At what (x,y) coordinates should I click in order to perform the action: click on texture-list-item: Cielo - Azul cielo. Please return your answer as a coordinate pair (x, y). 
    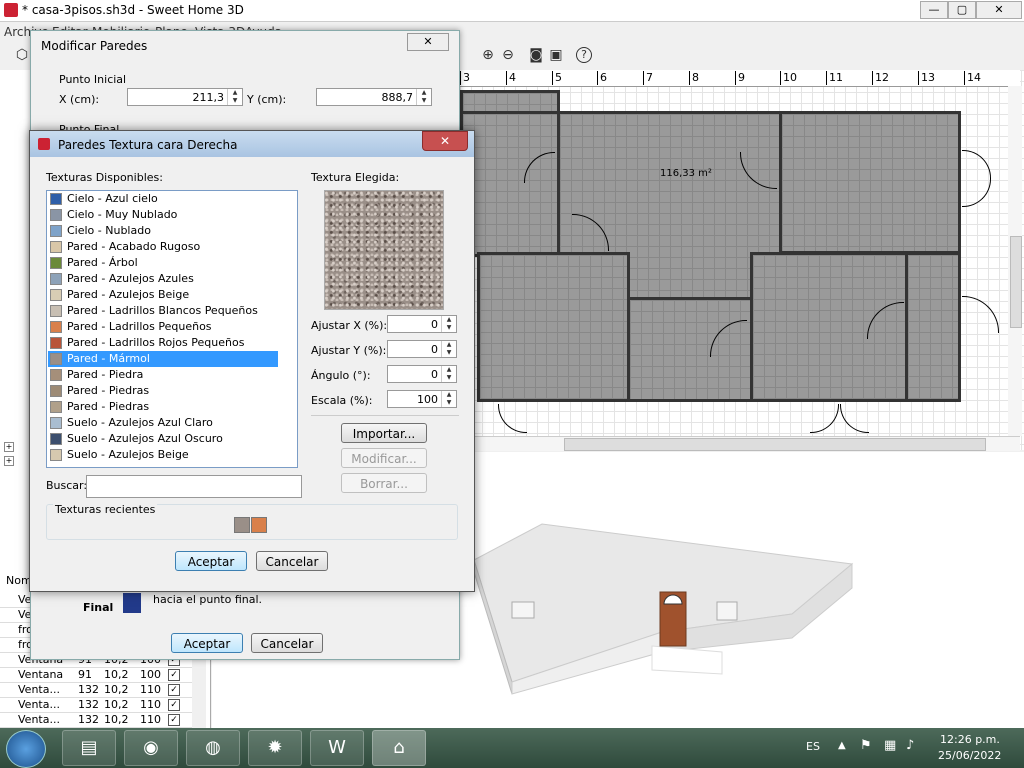
    Looking at the image, I should click on (163, 199).